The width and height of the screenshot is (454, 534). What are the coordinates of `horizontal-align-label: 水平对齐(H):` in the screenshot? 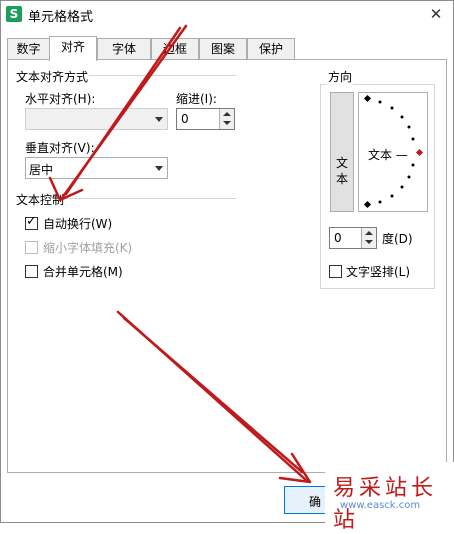 It's located at (60, 99).